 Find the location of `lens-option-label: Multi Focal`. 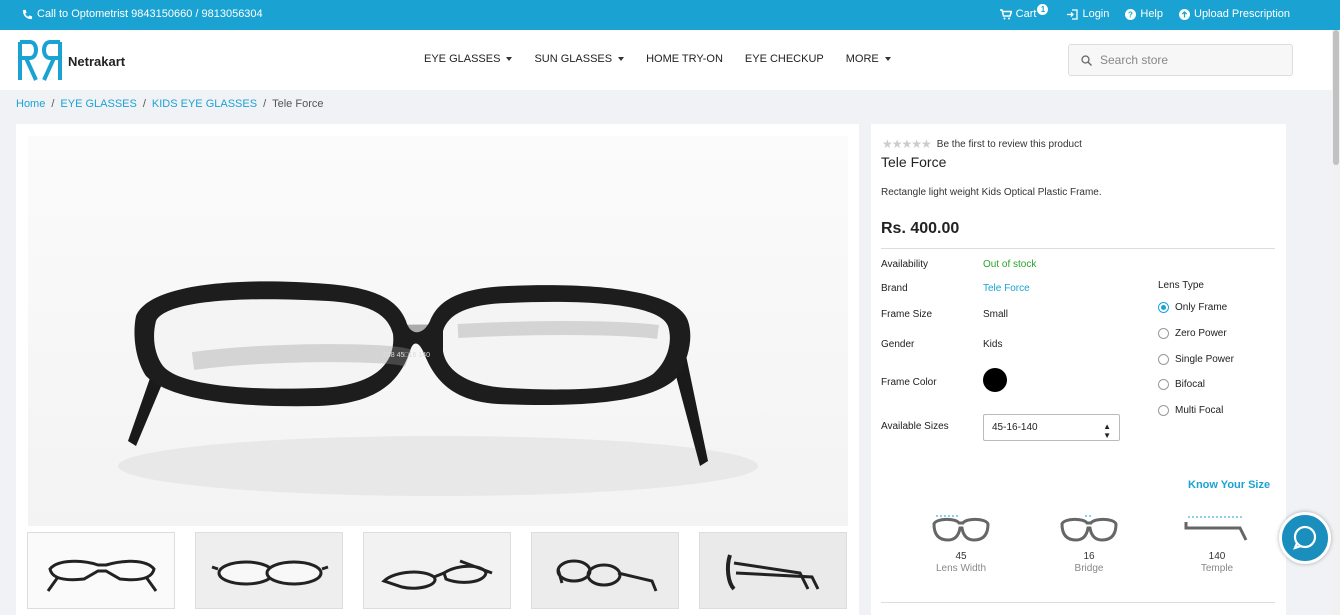

lens-option-label: Multi Focal is located at coordinates (1199, 410).